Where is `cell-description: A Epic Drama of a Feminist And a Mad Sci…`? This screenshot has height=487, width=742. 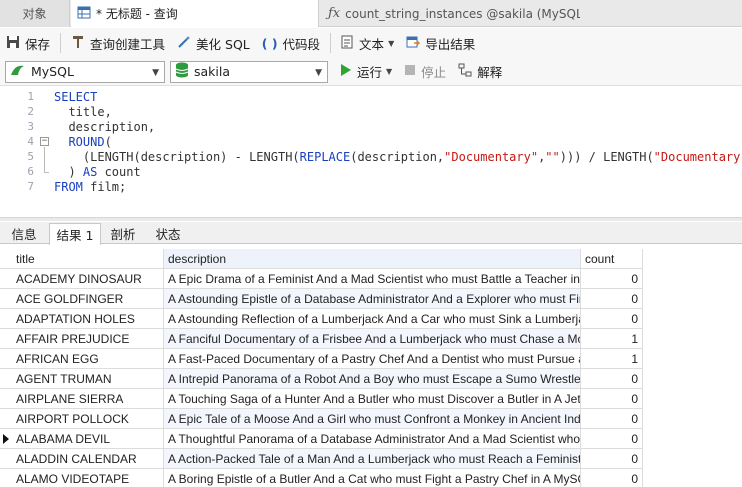
cell-description: A Epic Drama of a Feminist And a Mad Sci… is located at coordinates (372, 279).